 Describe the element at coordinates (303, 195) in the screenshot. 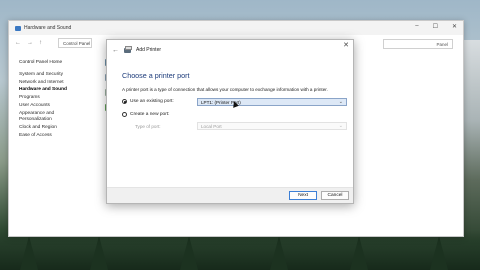

I see `next-button: Next` at that location.